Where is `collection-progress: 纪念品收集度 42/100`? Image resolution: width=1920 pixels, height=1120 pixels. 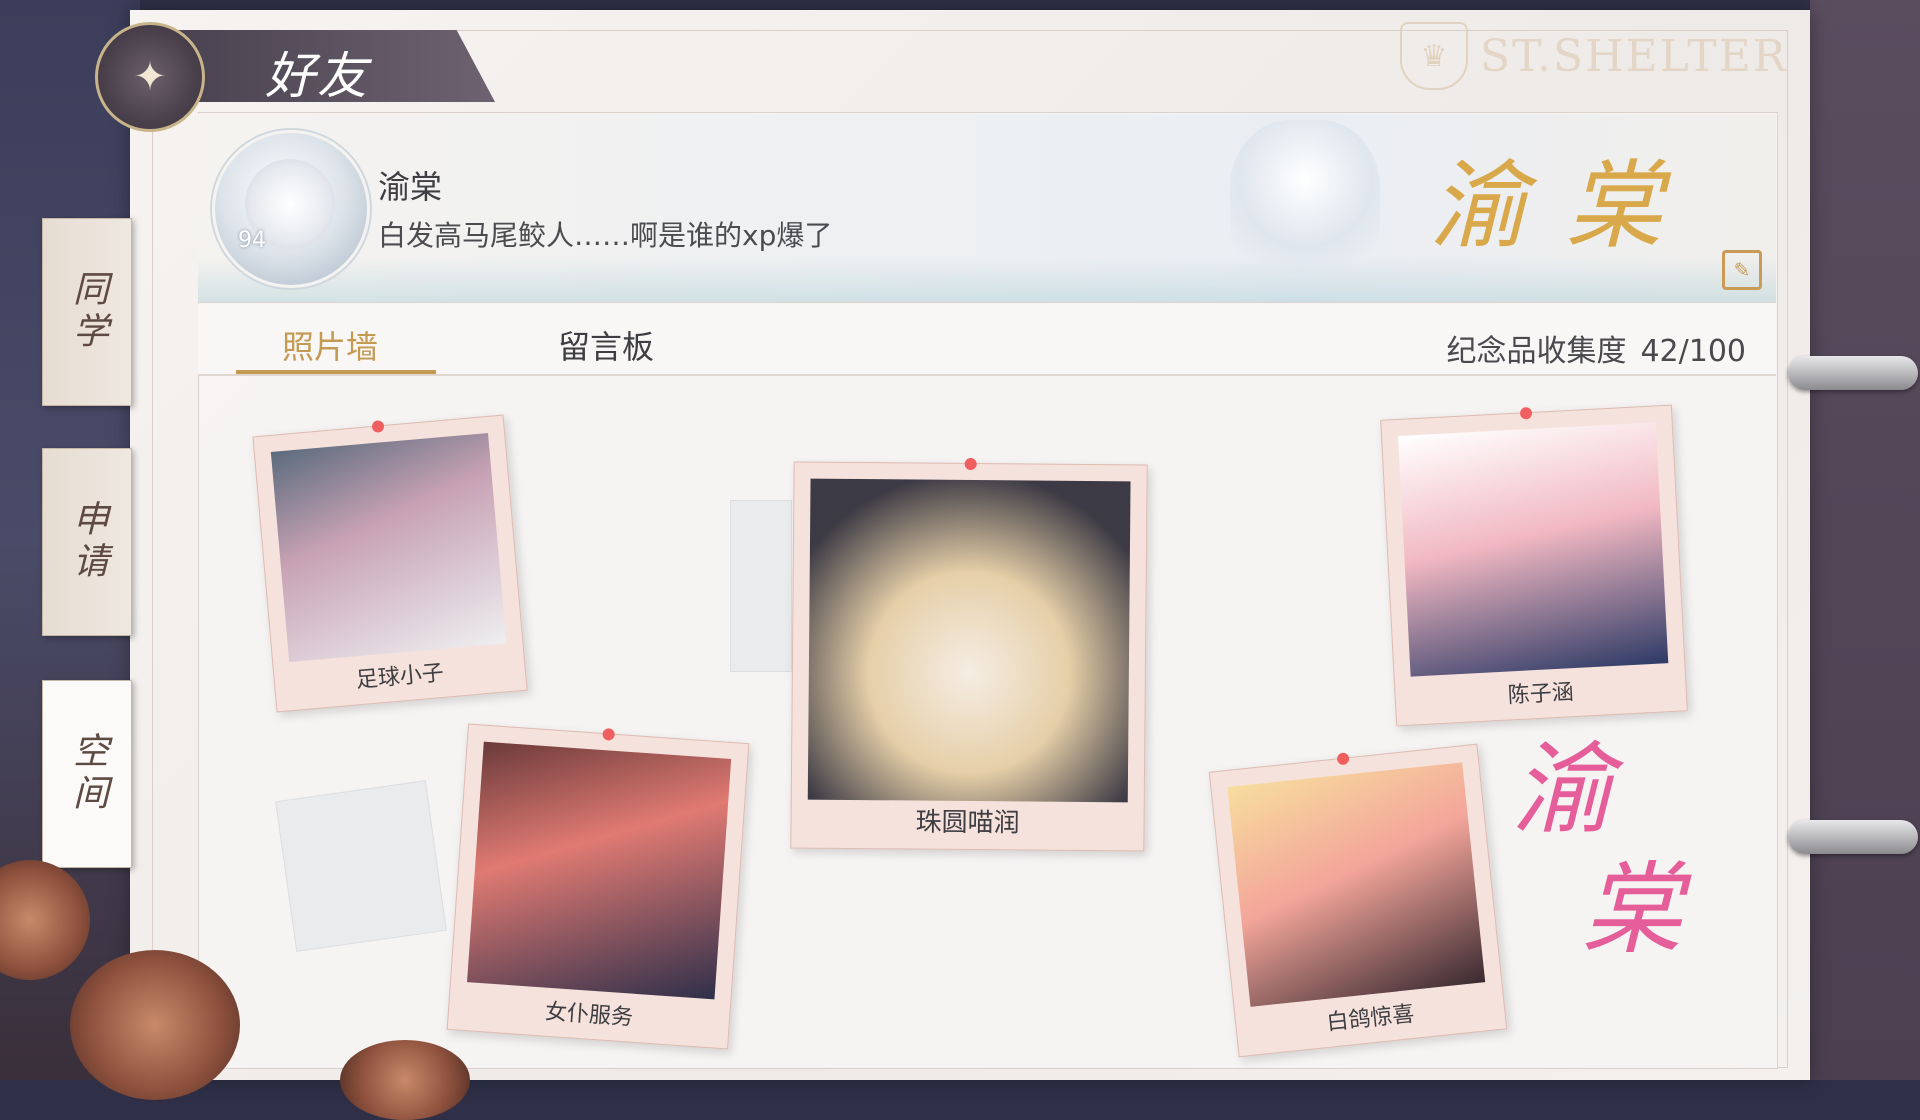
collection-progress: 纪念品收集度 42/100 is located at coordinates (1596, 348).